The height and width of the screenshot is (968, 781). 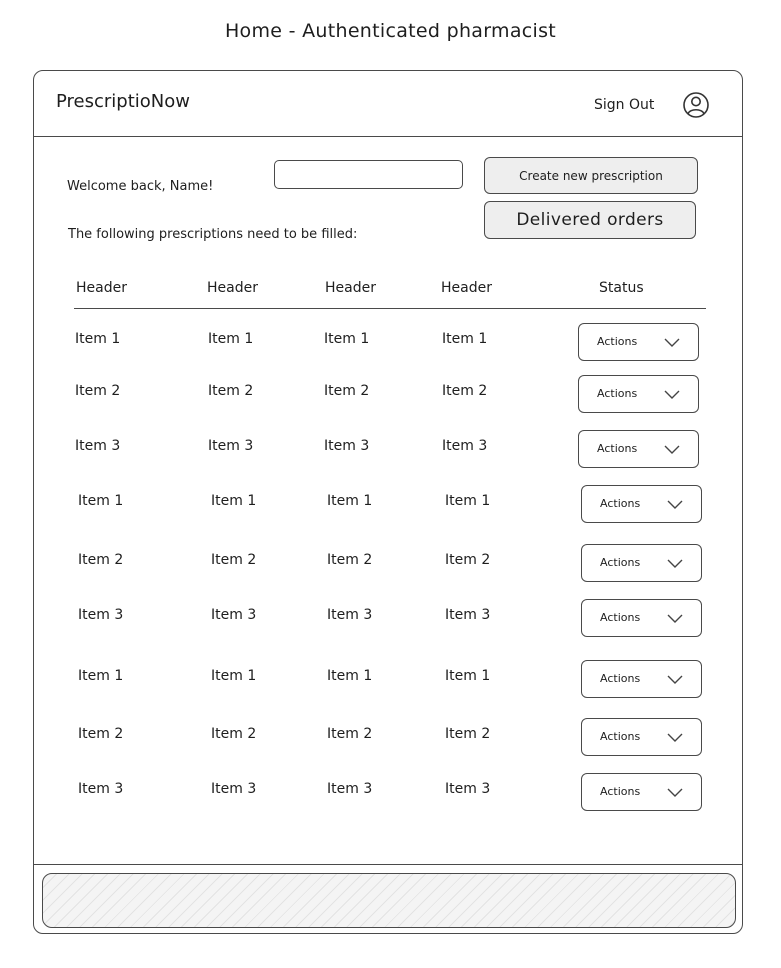 What do you see at coordinates (140, 186) in the screenshot?
I see `welcome-message: Welcome back, Name!` at bounding box center [140, 186].